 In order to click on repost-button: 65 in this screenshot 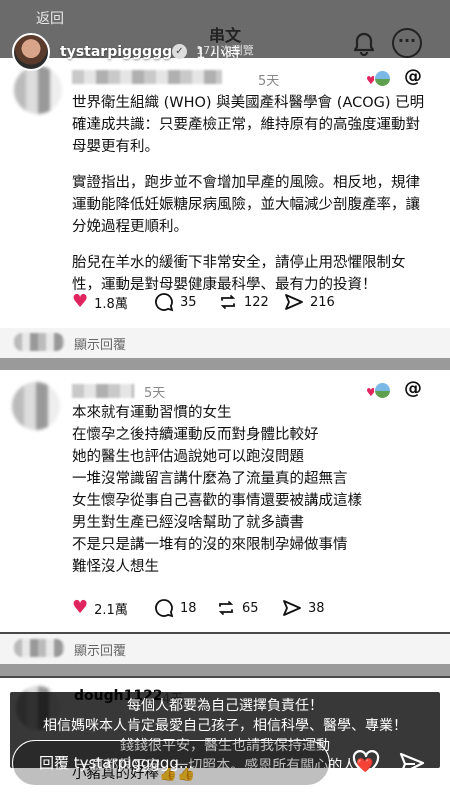, I will do `click(237, 608)`.